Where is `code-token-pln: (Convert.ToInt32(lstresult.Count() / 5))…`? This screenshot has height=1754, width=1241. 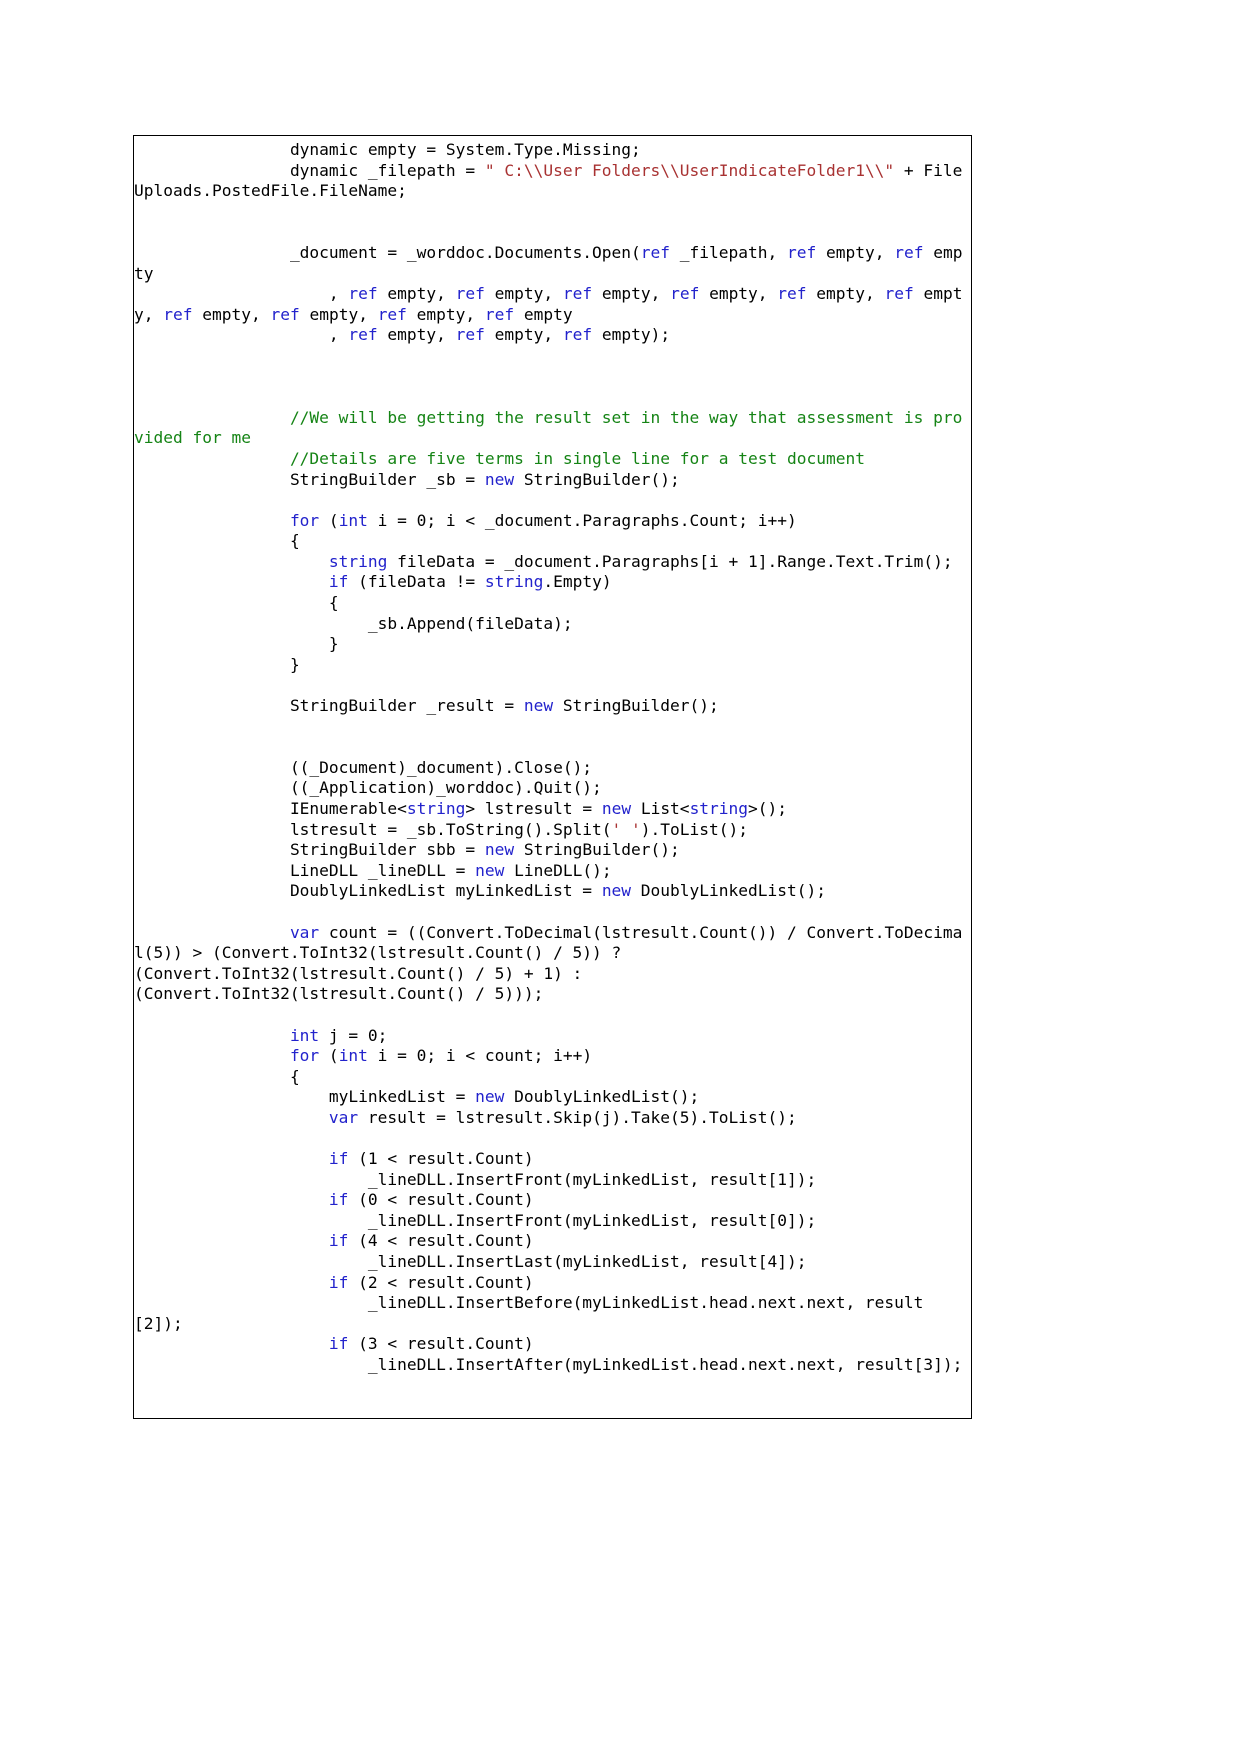 code-token-pln: (Convert.ToInt32(lstresult.Count() / 5))… is located at coordinates (339, 994).